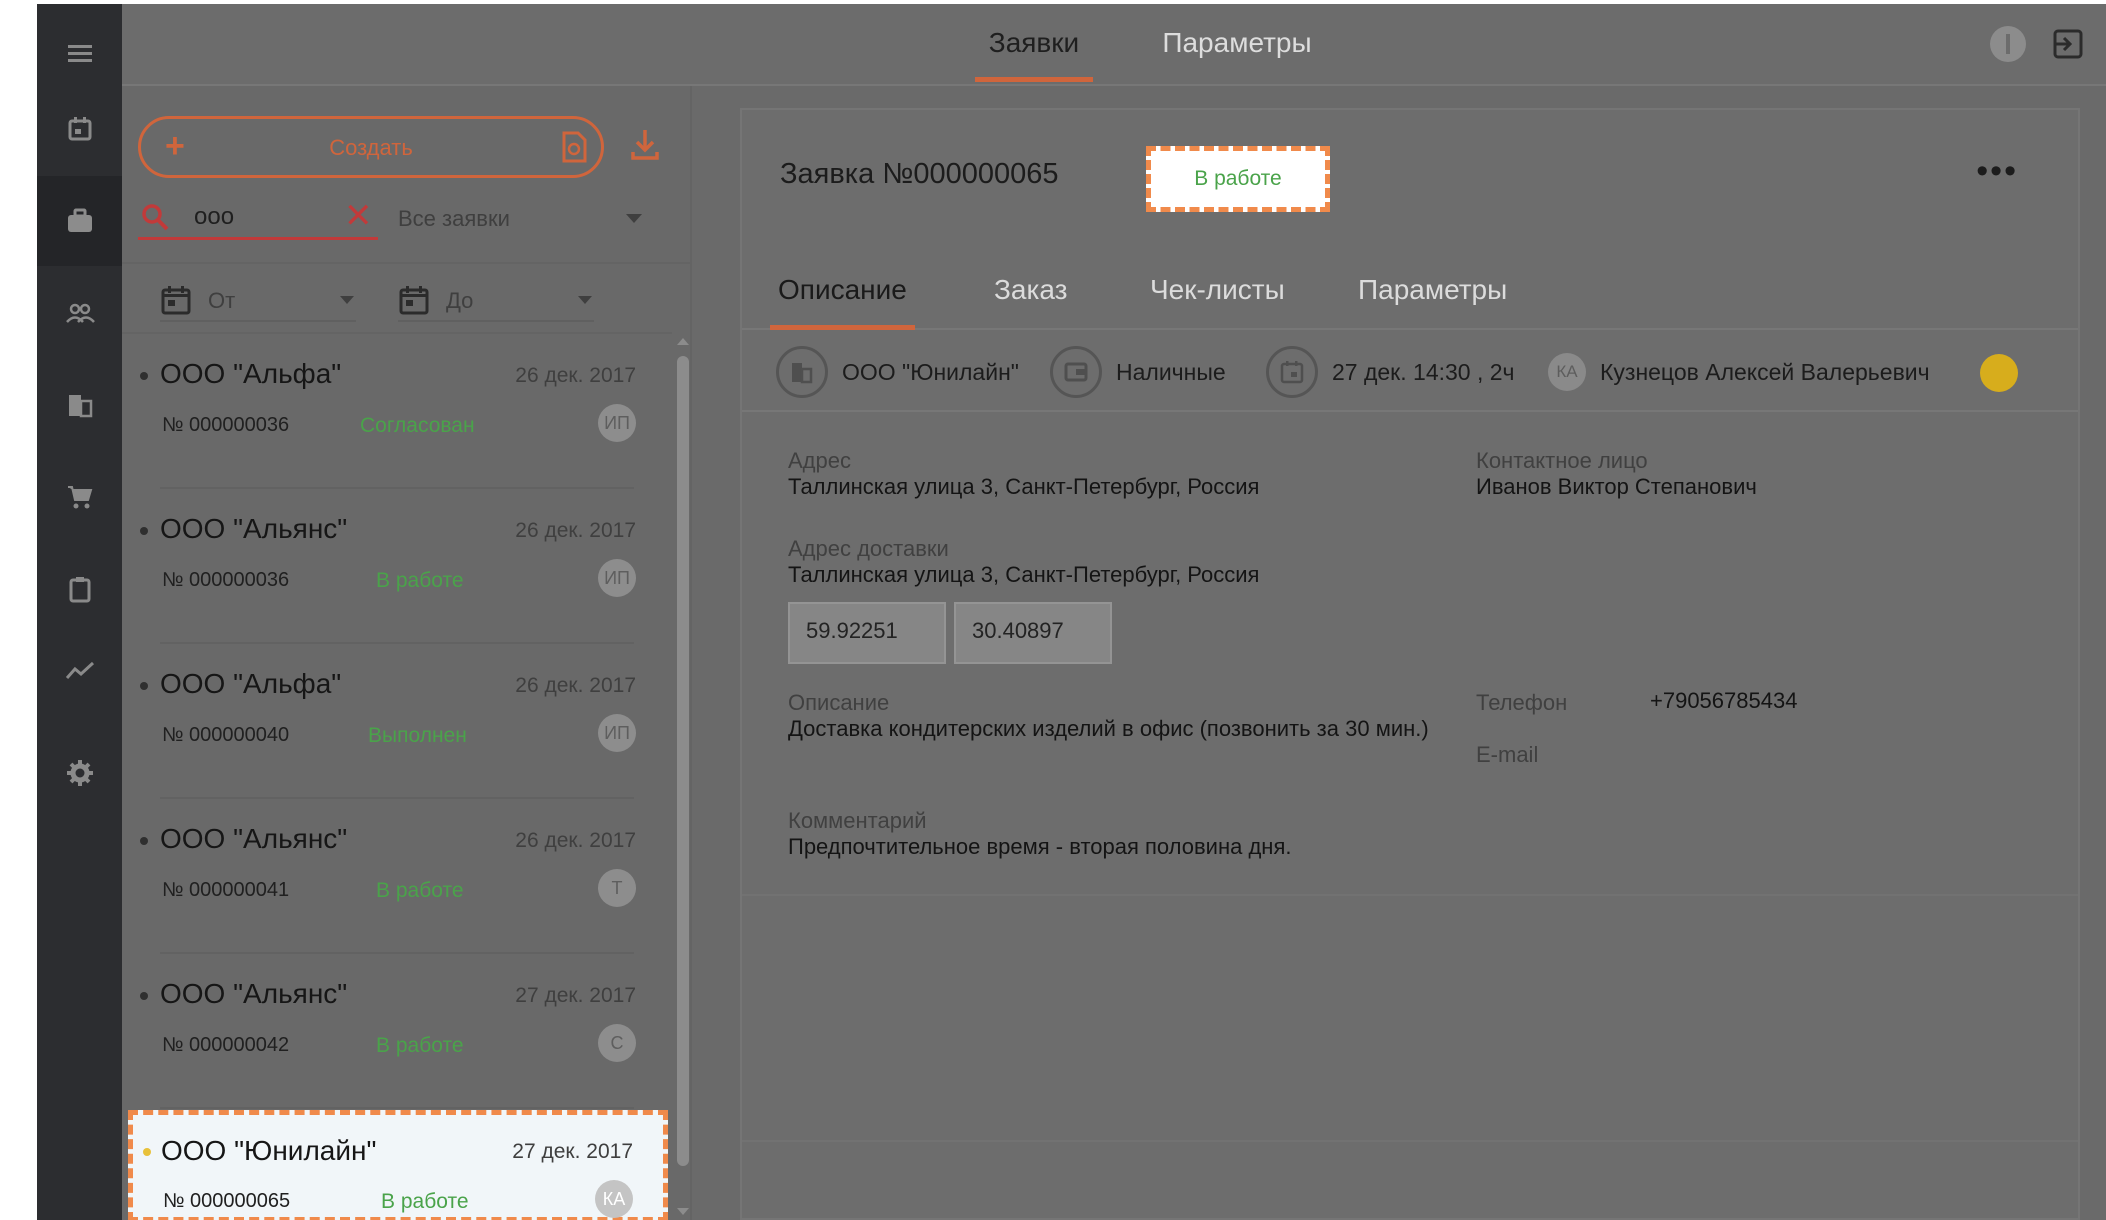 The image size is (2106, 1220). I want to click on meta-company: ООО "Юнилайн", so click(897, 372).